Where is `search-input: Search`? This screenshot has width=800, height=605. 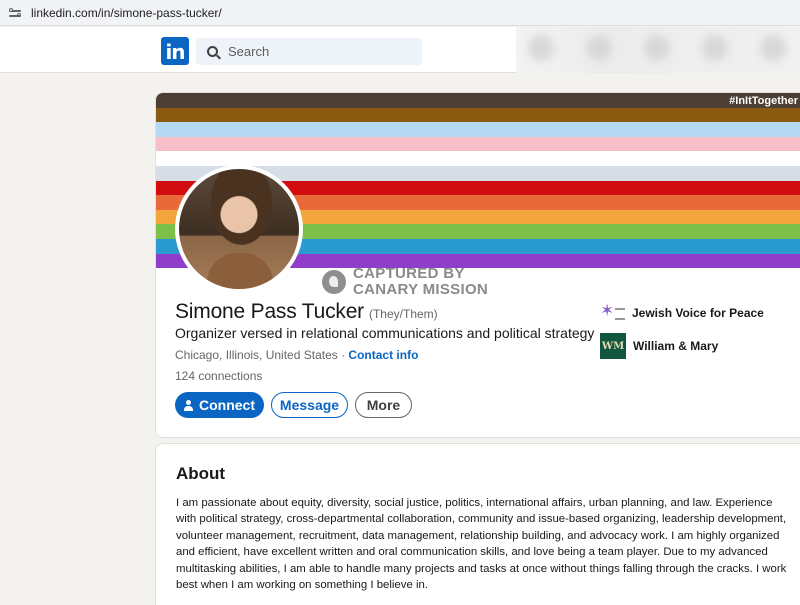 search-input: Search is located at coordinates (309, 51).